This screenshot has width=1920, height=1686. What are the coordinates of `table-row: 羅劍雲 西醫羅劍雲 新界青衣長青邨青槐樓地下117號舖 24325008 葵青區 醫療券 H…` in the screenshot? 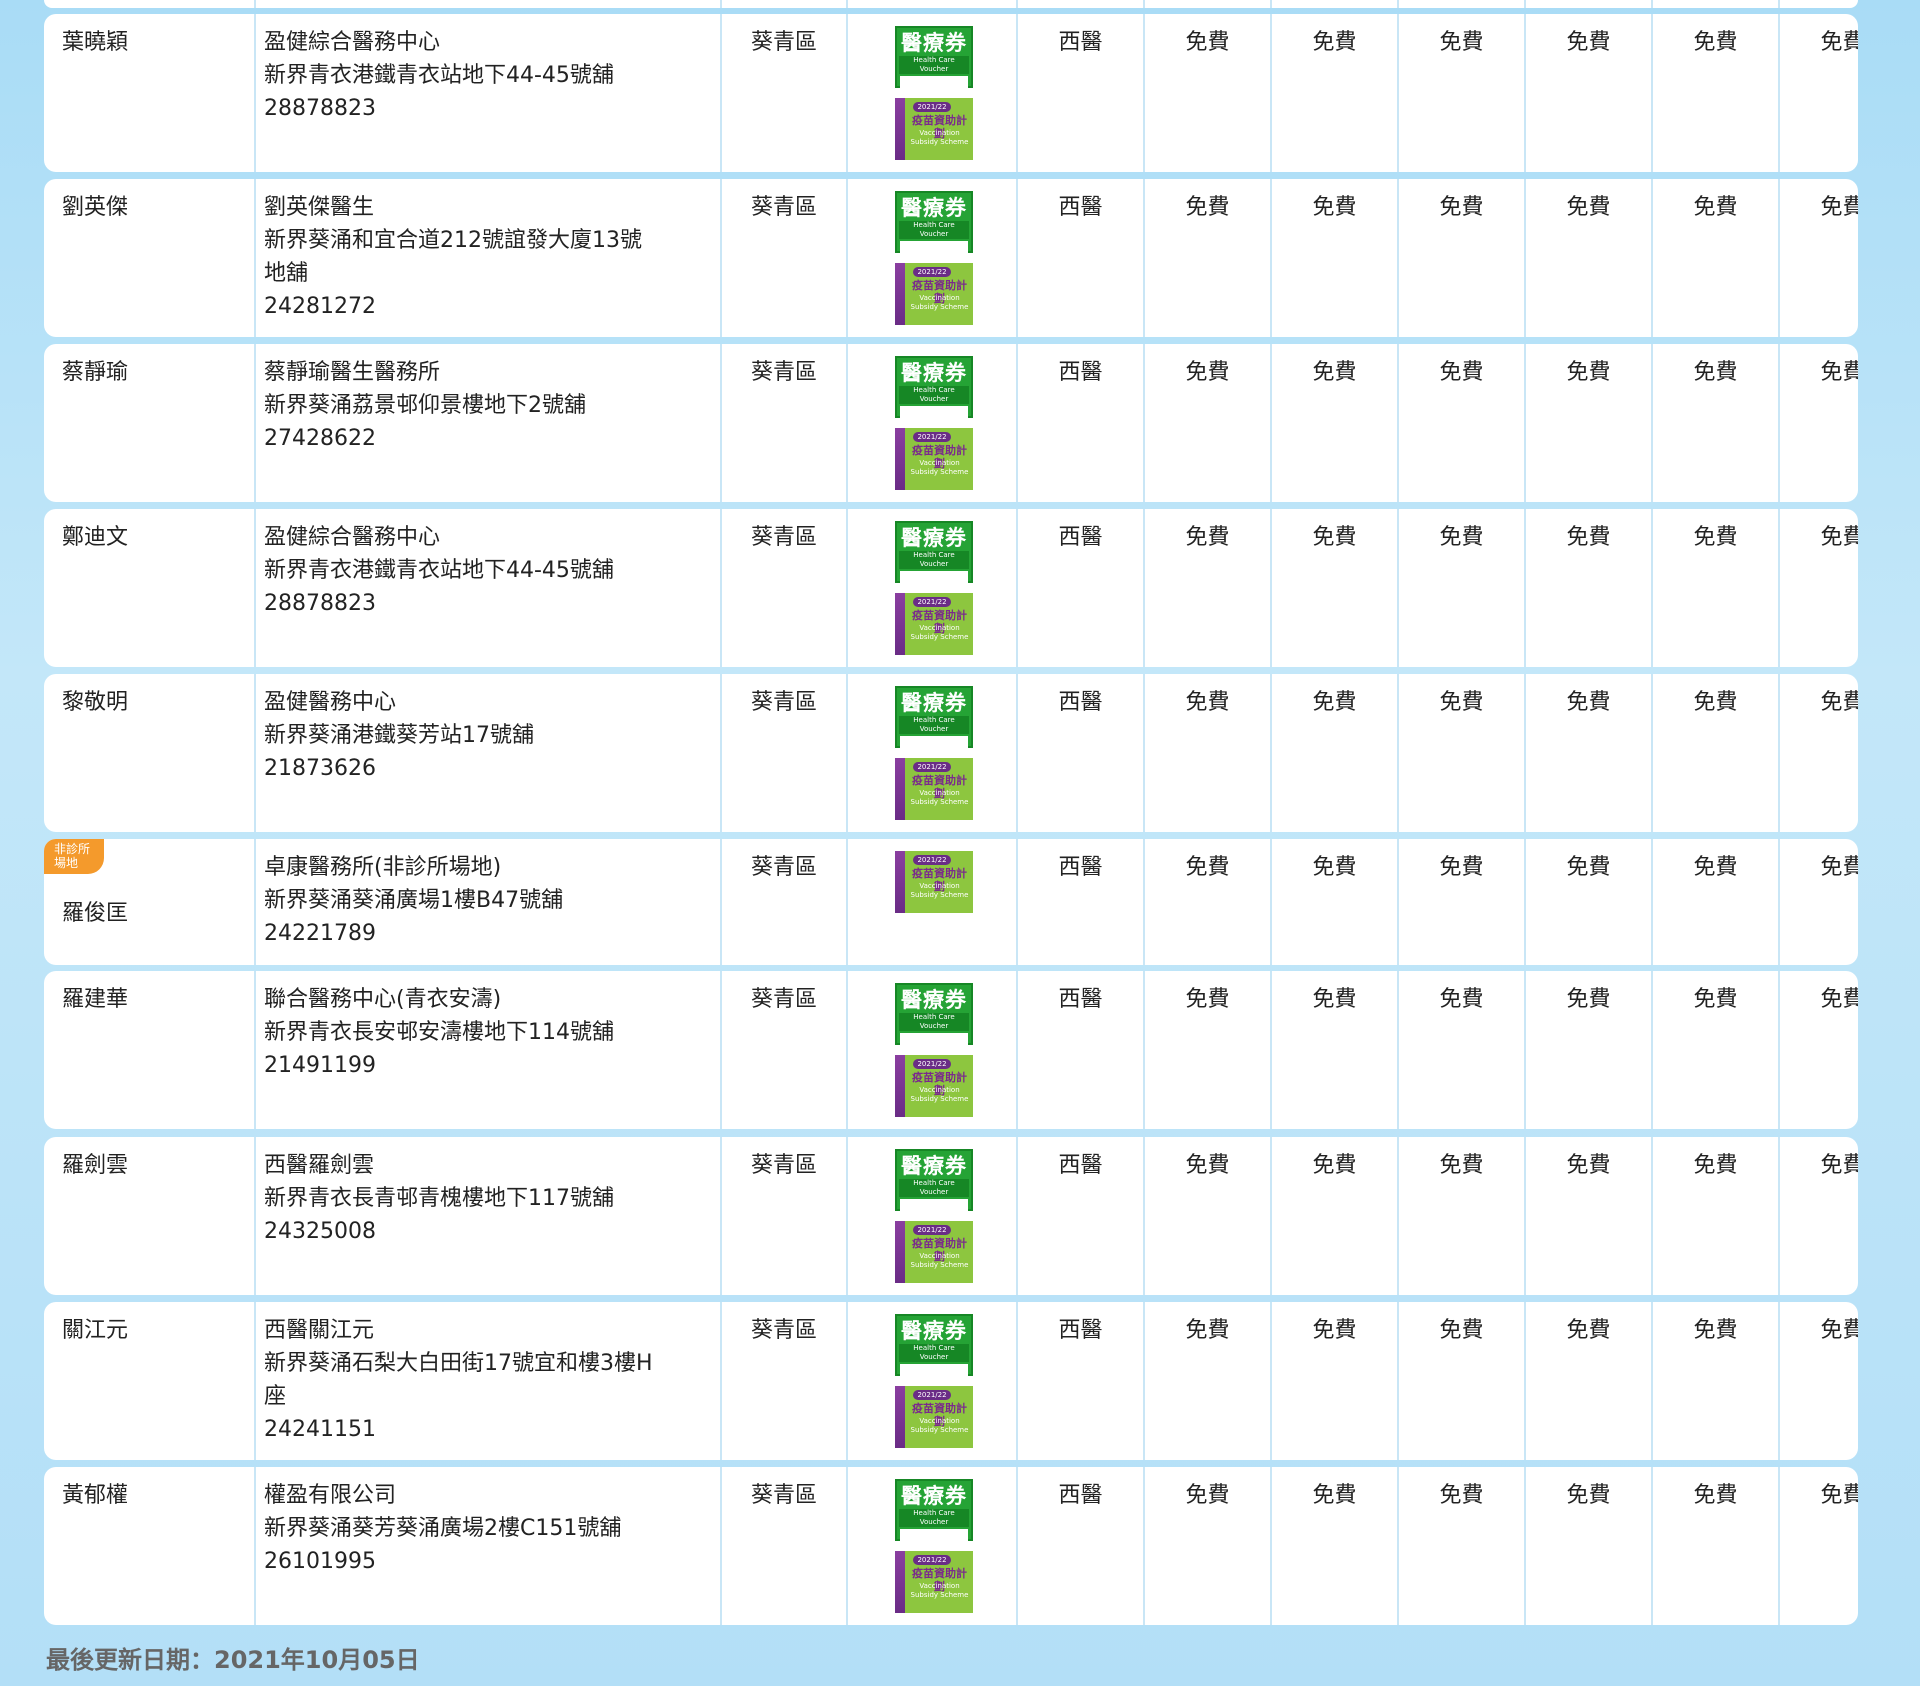 It's located at (951, 1216).